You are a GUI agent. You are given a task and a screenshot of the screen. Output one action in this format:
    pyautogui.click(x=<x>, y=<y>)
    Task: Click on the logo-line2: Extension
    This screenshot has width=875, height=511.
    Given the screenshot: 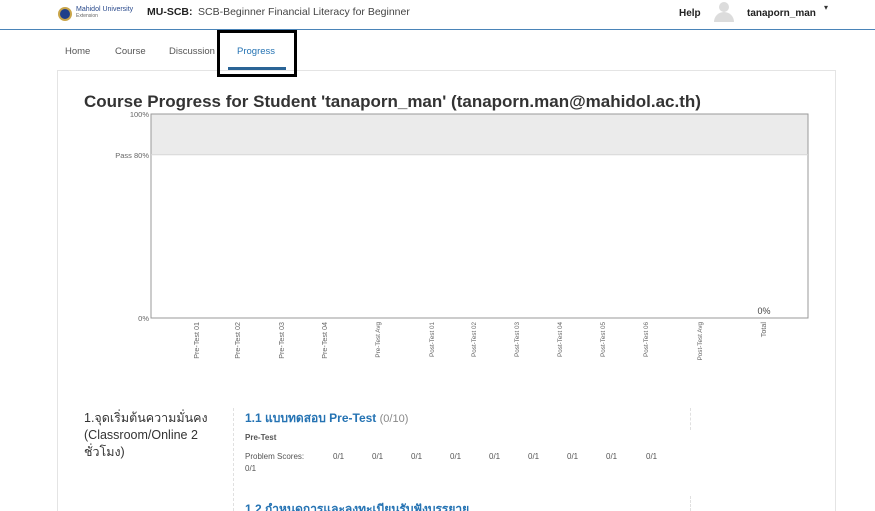 What is the action you would take?
    pyautogui.click(x=87, y=16)
    